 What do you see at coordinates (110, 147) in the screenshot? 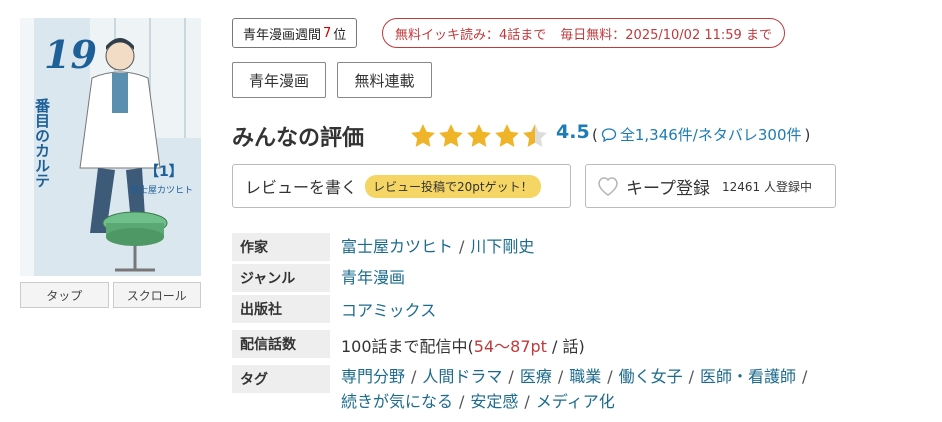
I see `cover-image: 19 番目のカルテ 【1】 富士屋カツヒト` at bounding box center [110, 147].